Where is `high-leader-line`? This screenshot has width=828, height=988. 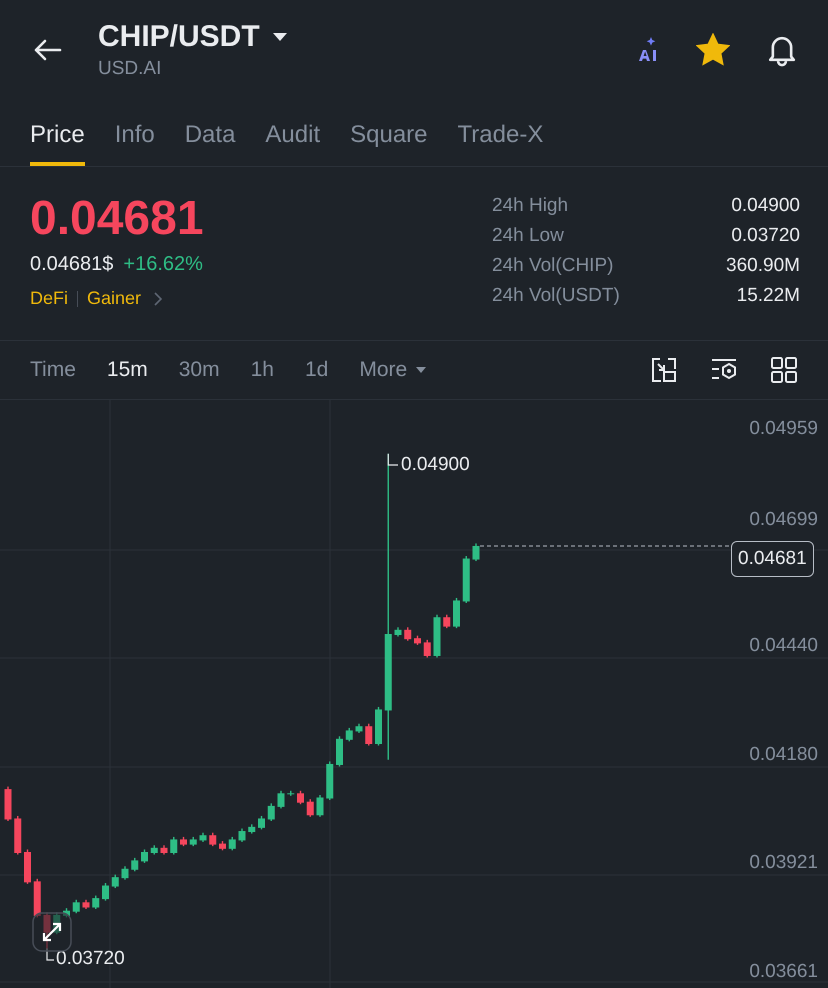 high-leader-line is located at coordinates (393, 460).